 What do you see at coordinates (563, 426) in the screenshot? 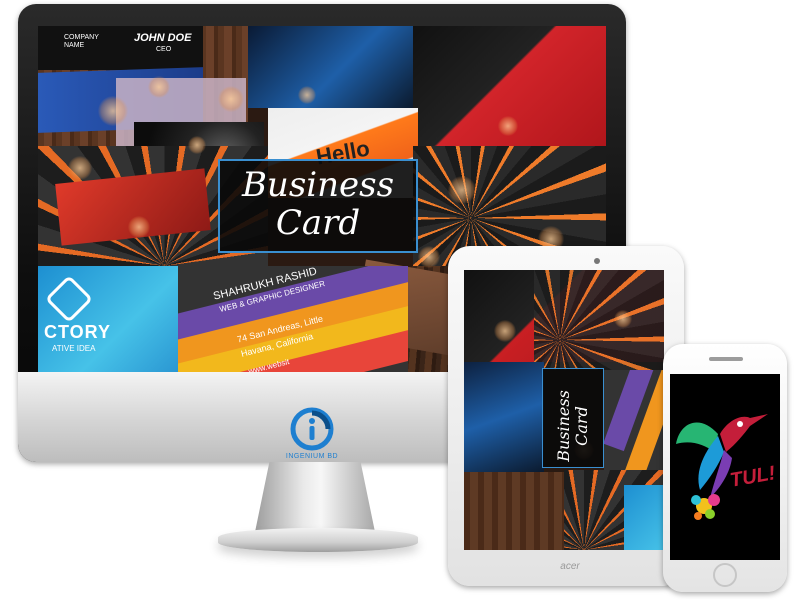
I see `tablet-title-business-text: Business` at bounding box center [563, 426].